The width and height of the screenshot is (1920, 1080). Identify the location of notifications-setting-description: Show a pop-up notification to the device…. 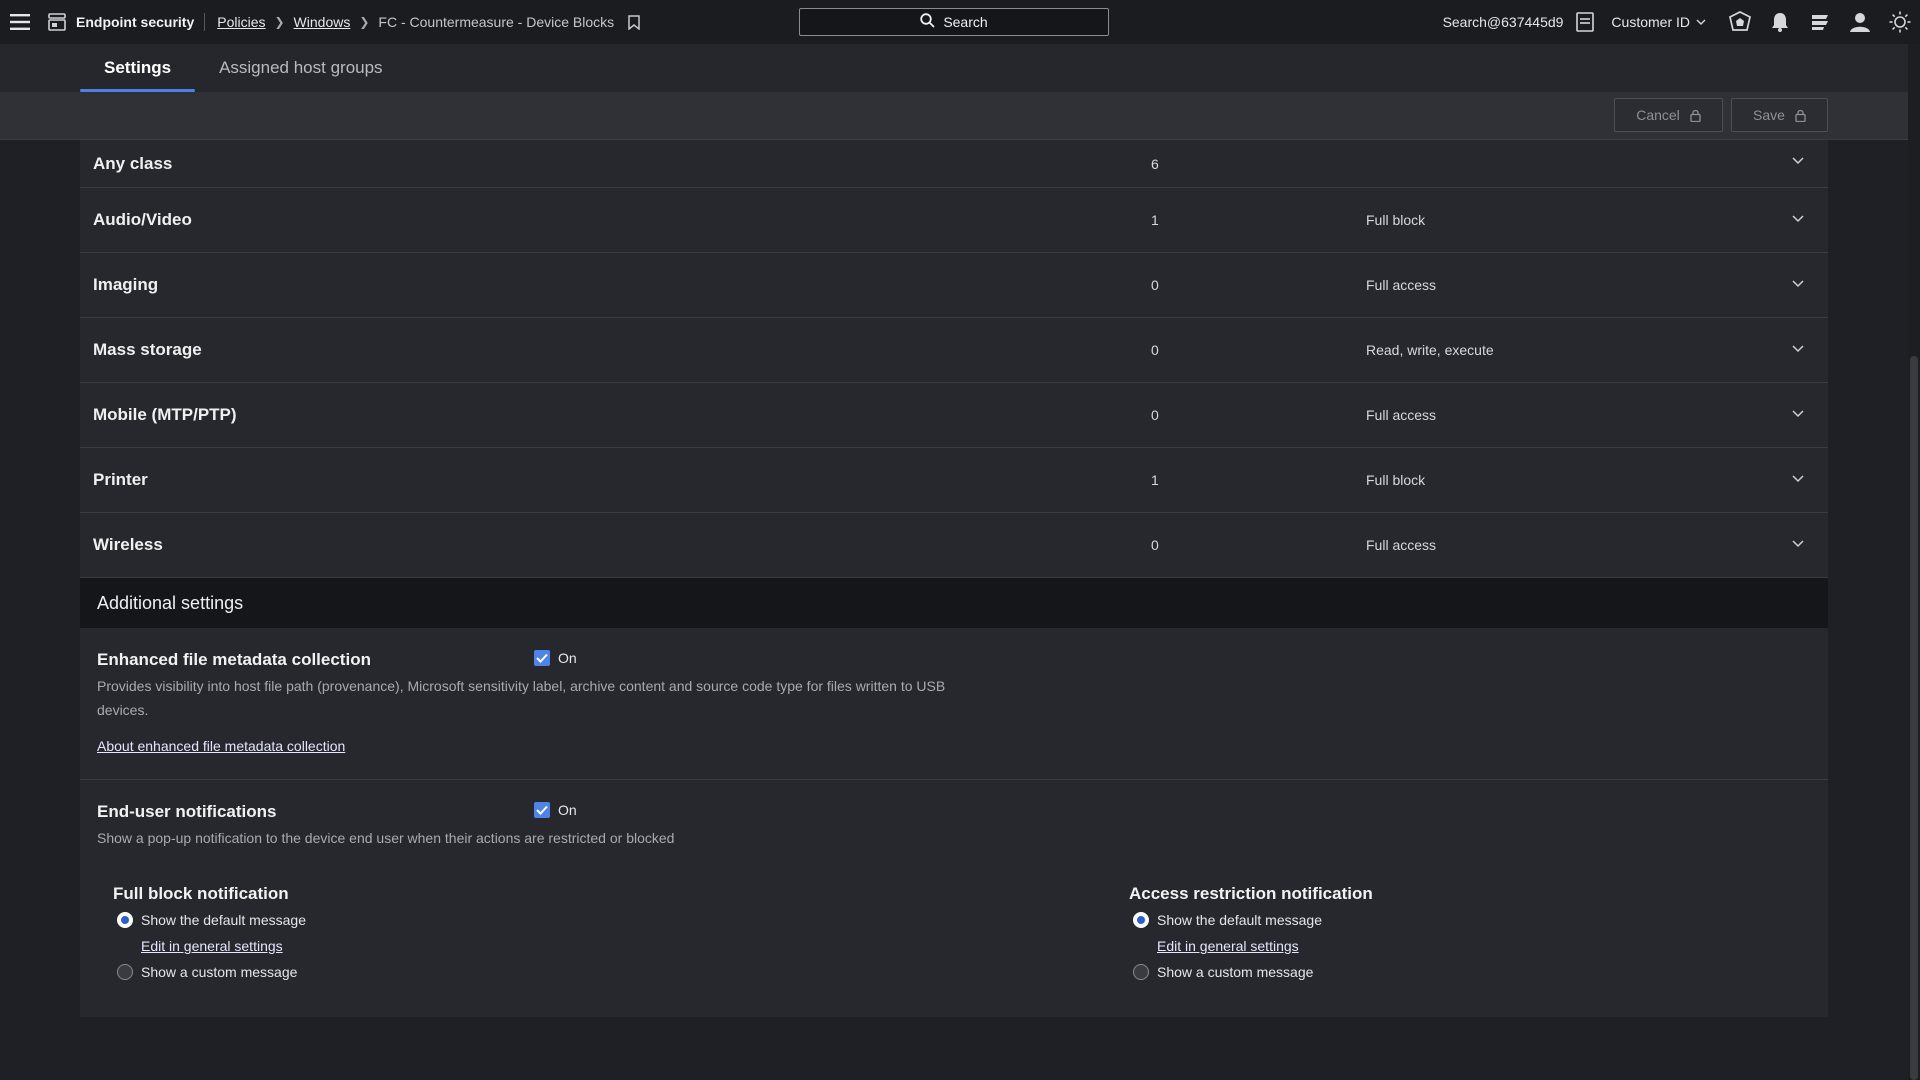
(386, 838).